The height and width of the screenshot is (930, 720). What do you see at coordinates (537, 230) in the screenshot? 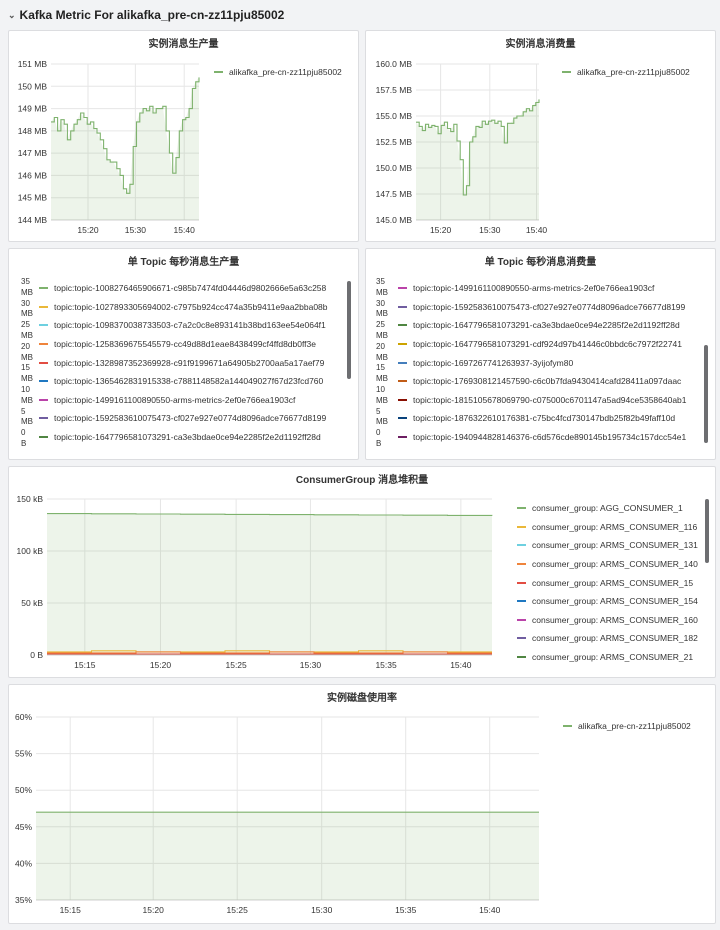
I see `x-tick-label: 15:40` at bounding box center [537, 230].